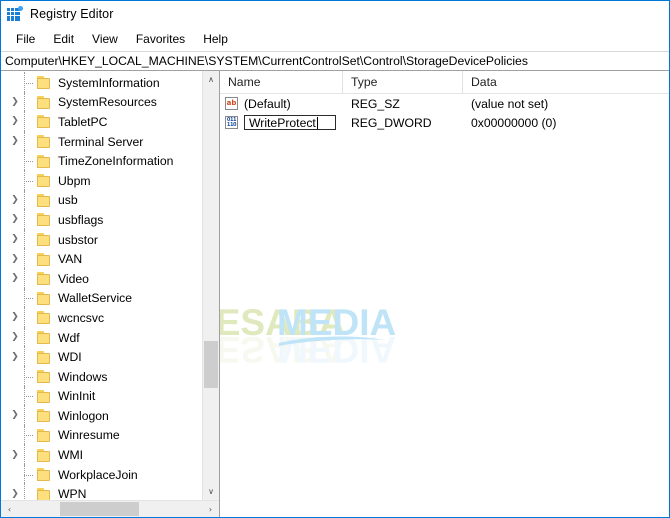 The image size is (670, 518). Describe the element at coordinates (101, 122) in the screenshot. I see `tree-item-tabletpc: ❯ TabletPC` at that location.